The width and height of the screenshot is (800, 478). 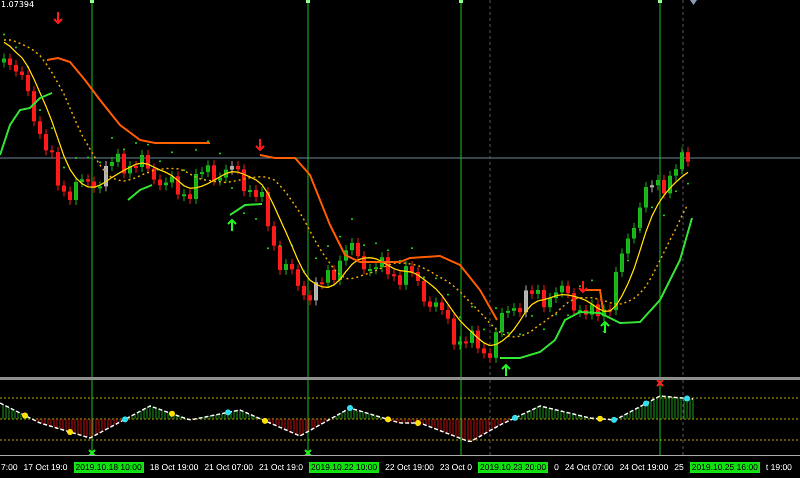 What do you see at coordinates (9, 467) in the screenshot?
I see `time-axis-label: 7:00` at bounding box center [9, 467].